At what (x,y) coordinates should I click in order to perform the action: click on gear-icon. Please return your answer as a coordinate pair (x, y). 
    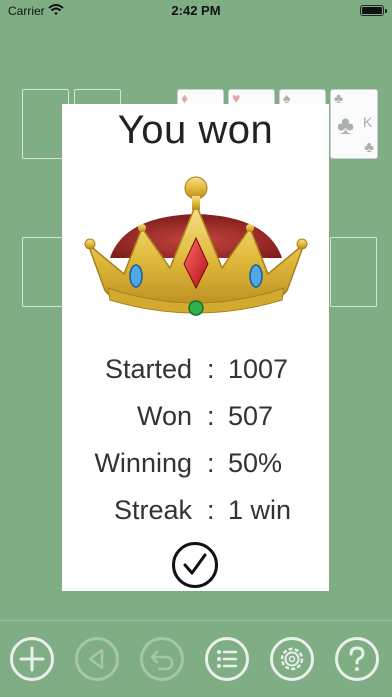
    Looking at the image, I should click on (292, 659).